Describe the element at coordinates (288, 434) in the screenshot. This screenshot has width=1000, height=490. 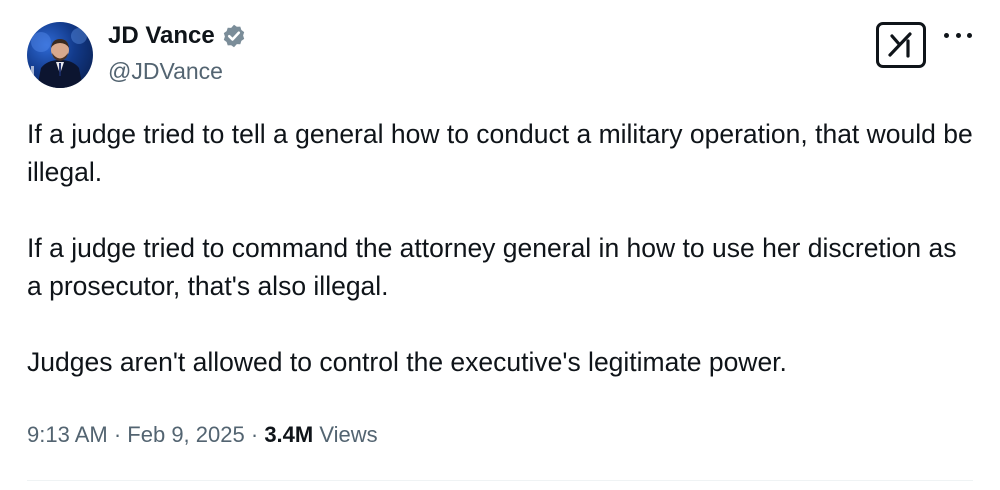
I see `views-count: 3.4M` at that location.